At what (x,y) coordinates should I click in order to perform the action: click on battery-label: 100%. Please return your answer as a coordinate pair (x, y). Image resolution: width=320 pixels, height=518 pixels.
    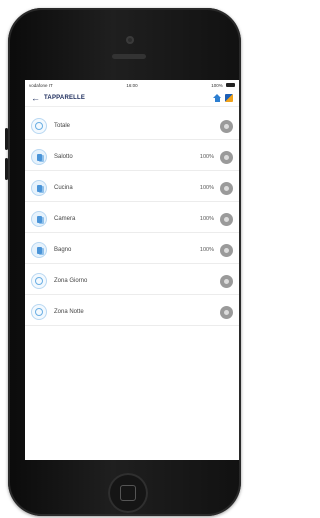
    Looking at the image, I should click on (217, 85).